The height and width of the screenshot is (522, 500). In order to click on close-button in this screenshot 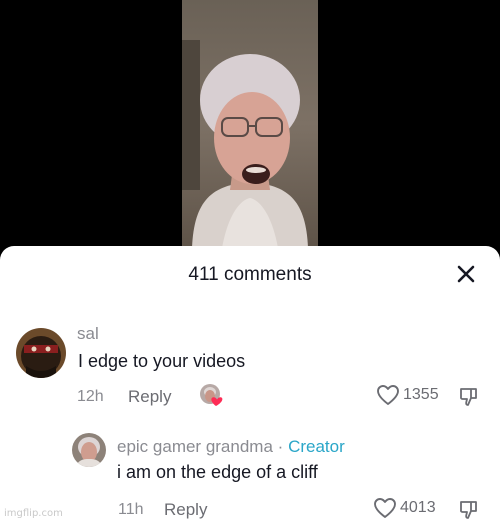, I will do `click(466, 274)`.